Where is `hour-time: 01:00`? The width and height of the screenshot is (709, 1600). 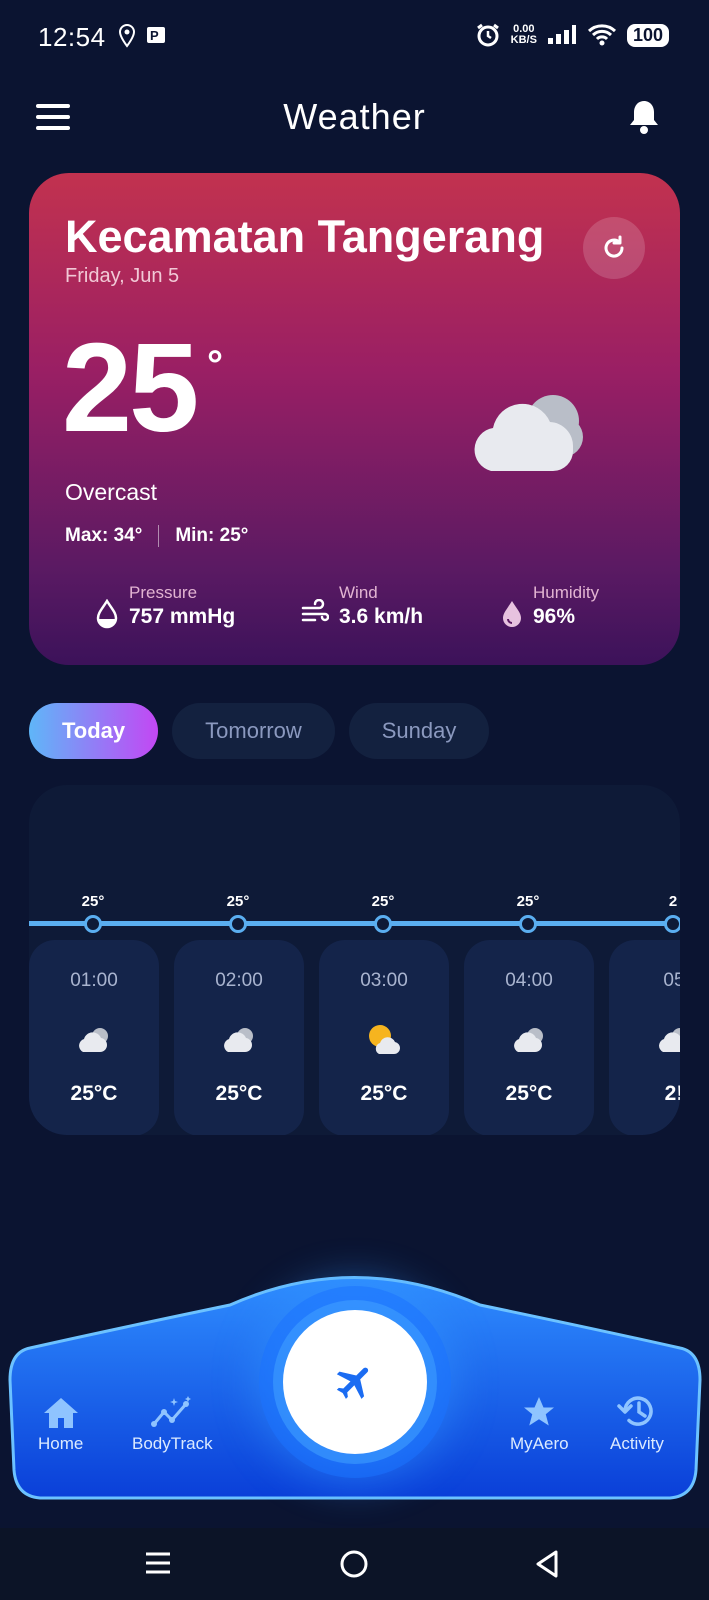 hour-time: 01:00 is located at coordinates (94, 980).